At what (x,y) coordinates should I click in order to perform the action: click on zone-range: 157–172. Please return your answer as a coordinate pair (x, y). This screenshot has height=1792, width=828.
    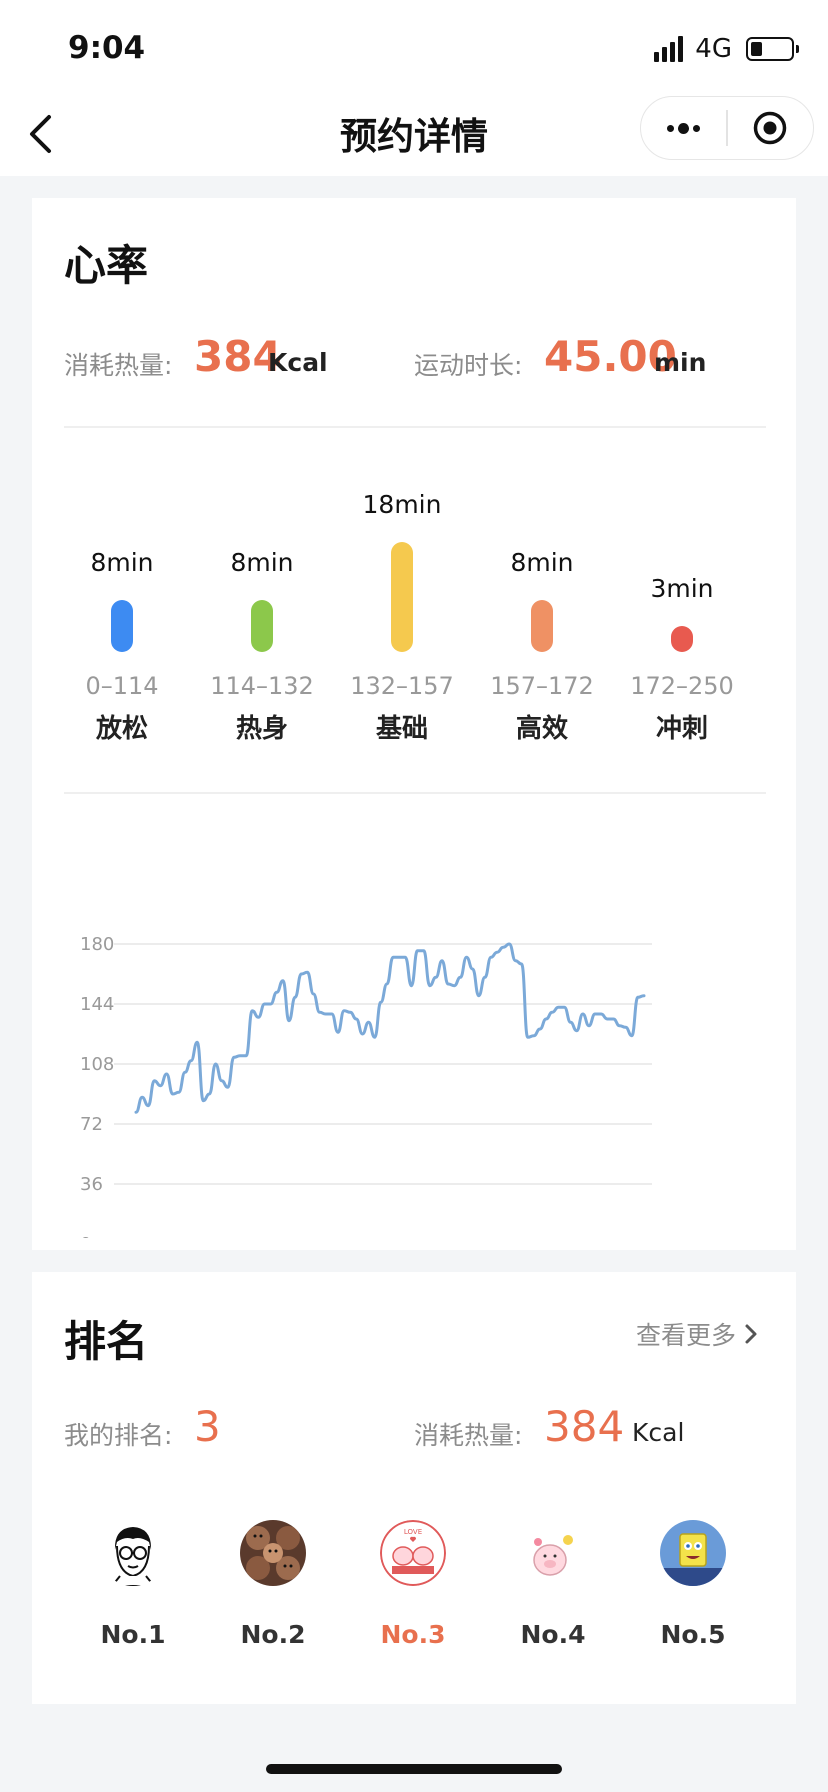
    Looking at the image, I should click on (542, 686).